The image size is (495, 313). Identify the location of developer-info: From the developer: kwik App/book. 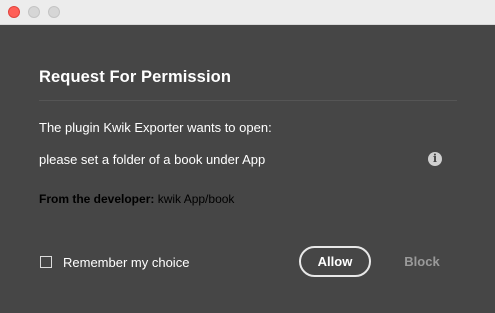
(136, 199).